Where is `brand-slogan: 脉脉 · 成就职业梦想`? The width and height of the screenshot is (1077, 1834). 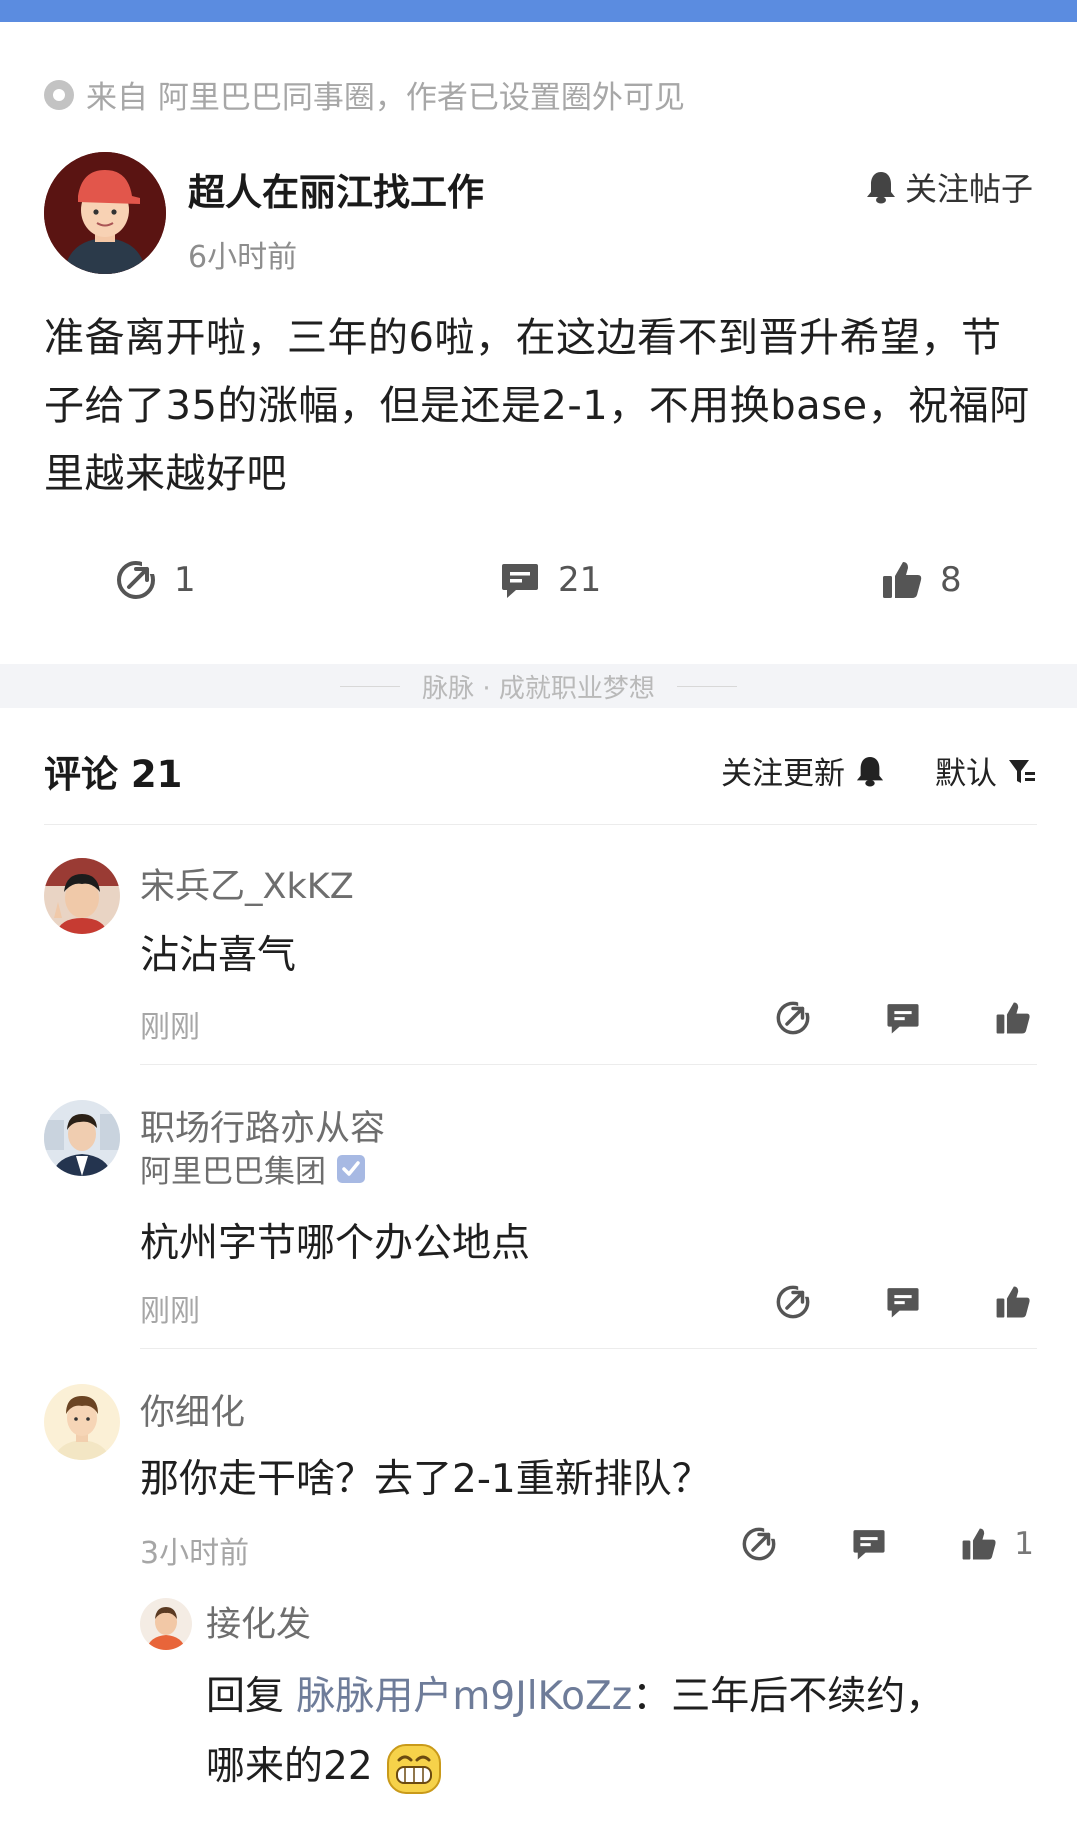 brand-slogan: 脉脉 · 成就职业梦想 is located at coordinates (538, 688).